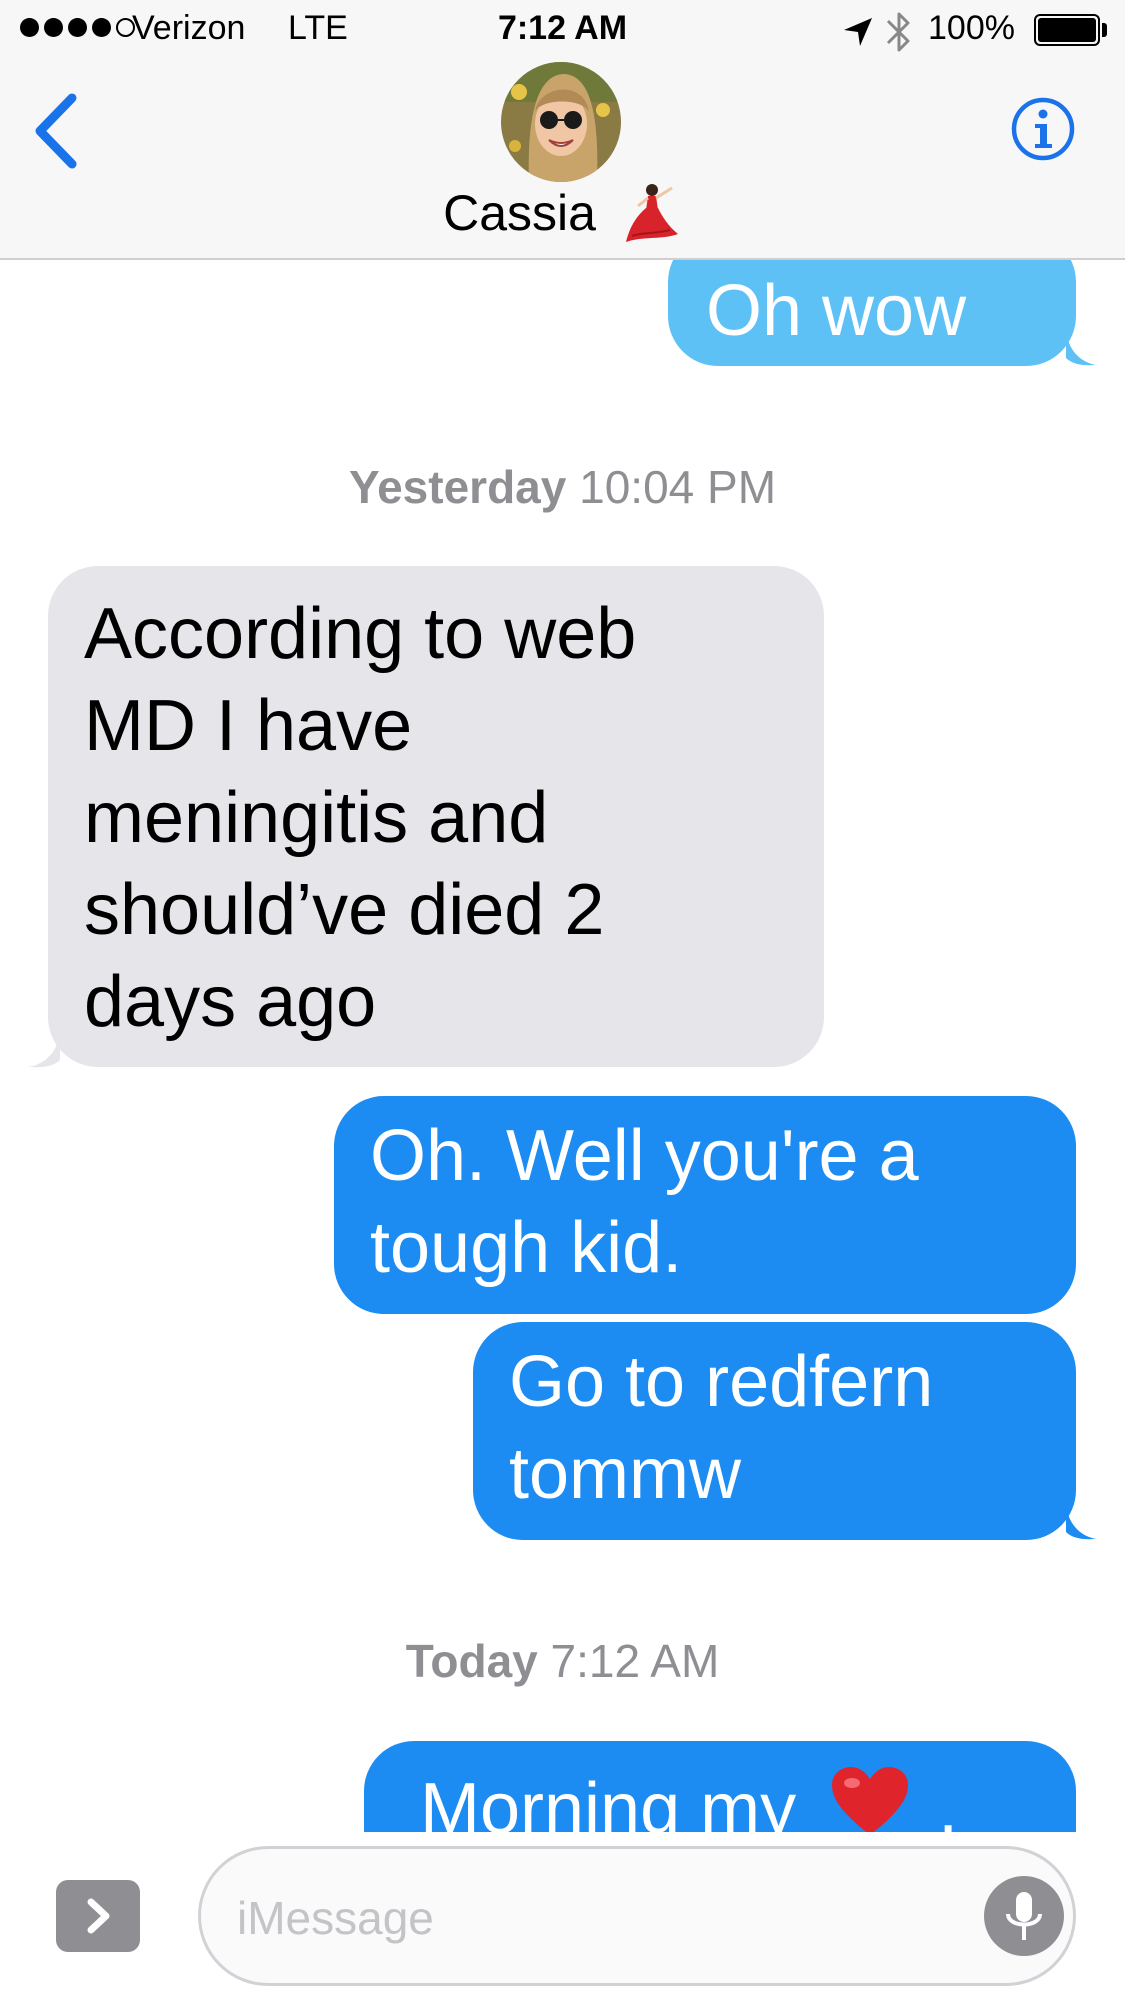 This screenshot has height=2001, width=1125. Describe the element at coordinates (644, 1156) in the screenshot. I see `message-line: Oh. Well you're a` at that location.